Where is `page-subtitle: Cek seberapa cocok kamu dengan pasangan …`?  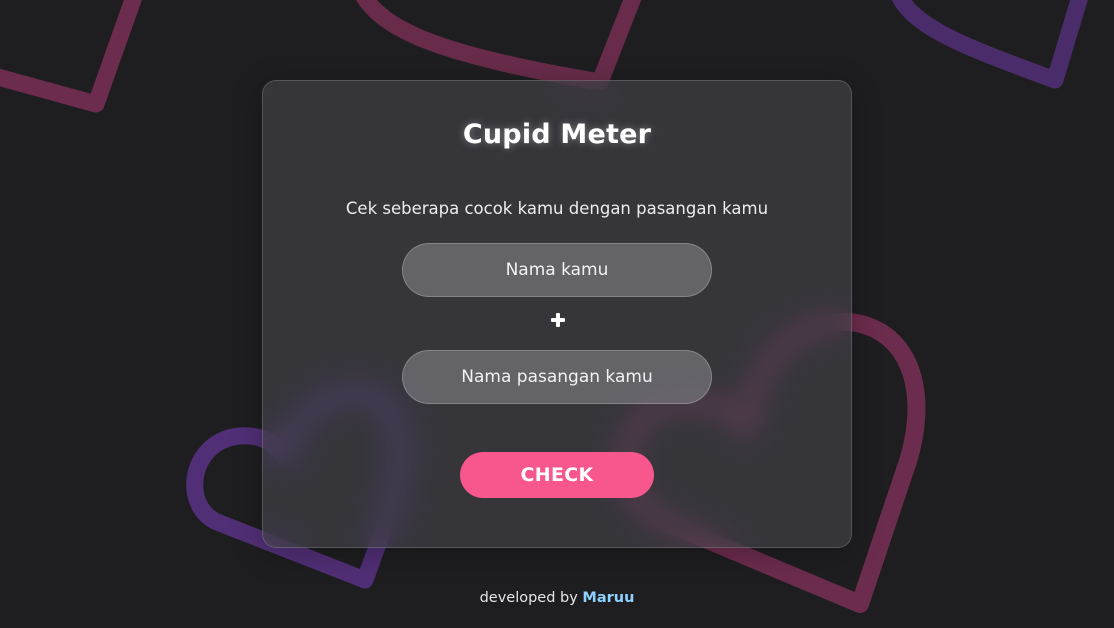 page-subtitle: Cek seberapa cocok kamu dengan pasangan … is located at coordinates (557, 208).